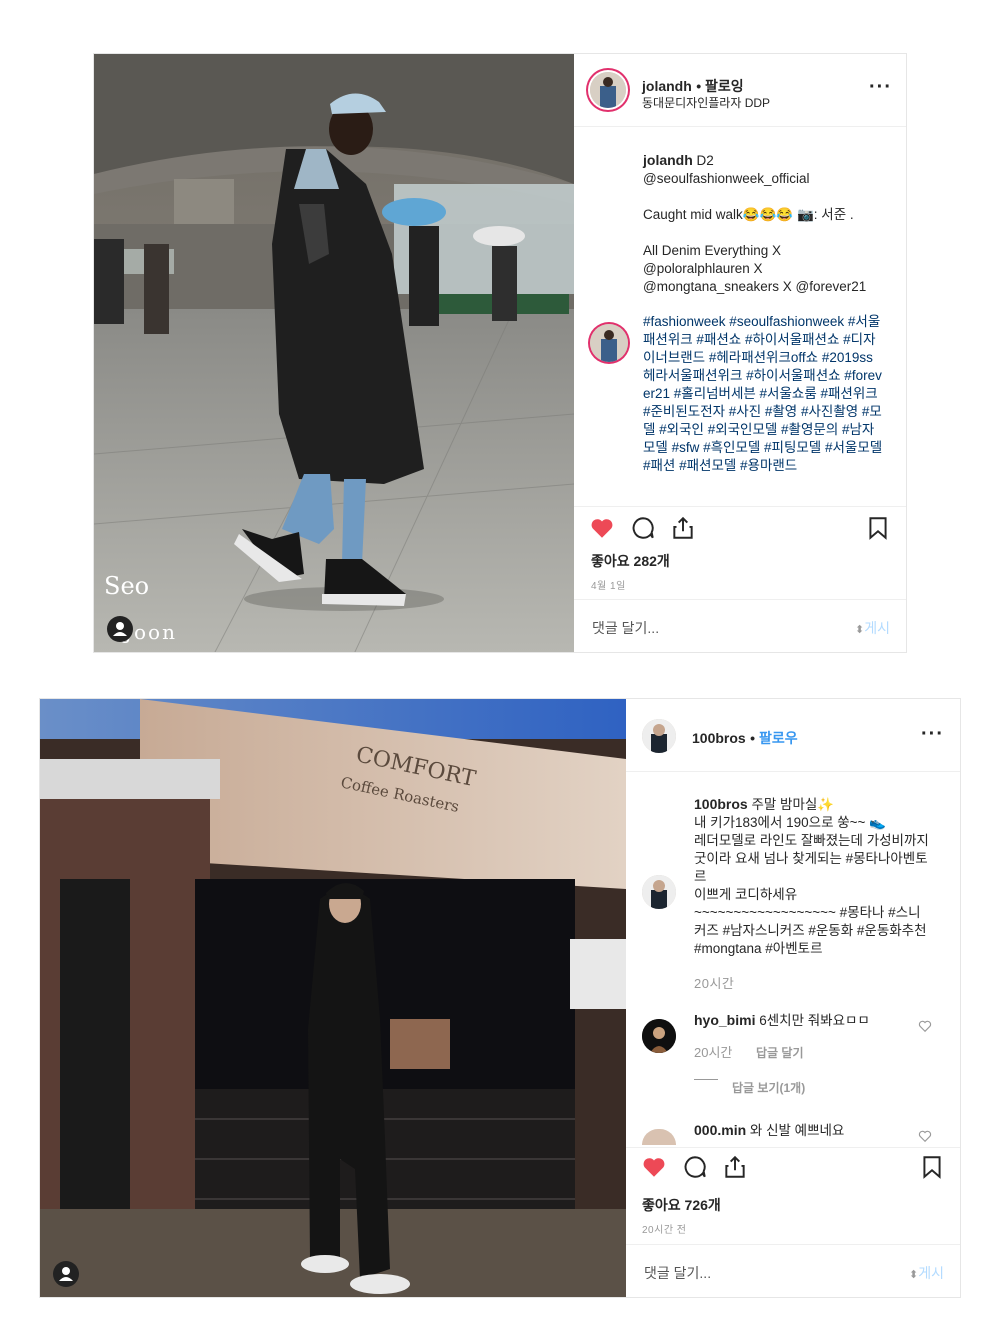  What do you see at coordinates (703, 268) in the screenshot?
I see `caption-line-7: @poloralphlauren X` at bounding box center [703, 268].